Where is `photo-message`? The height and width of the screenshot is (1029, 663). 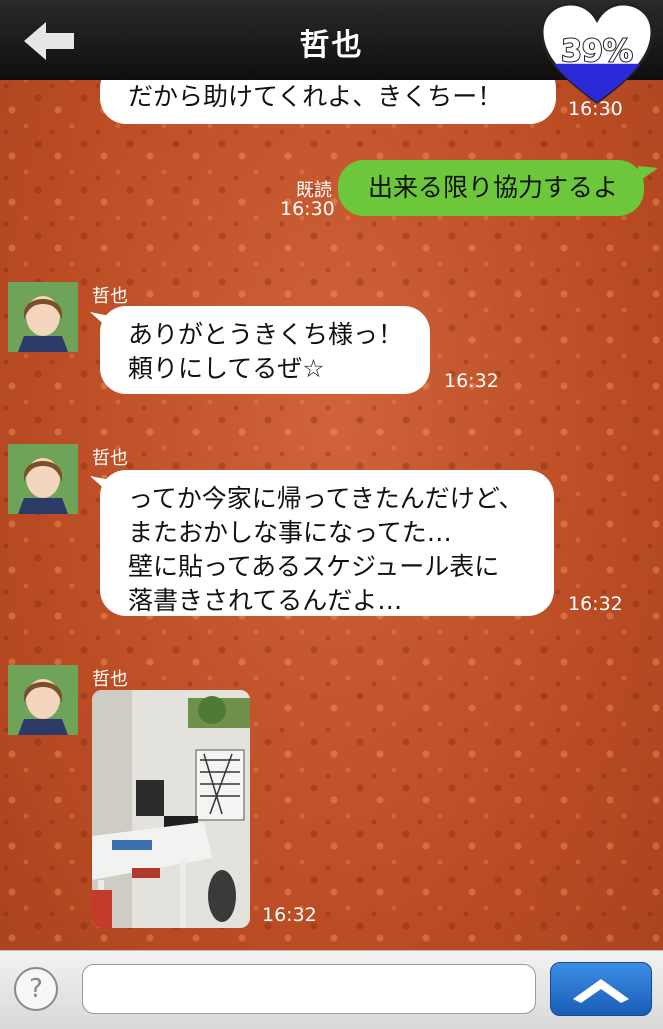
photo-message is located at coordinates (171, 809).